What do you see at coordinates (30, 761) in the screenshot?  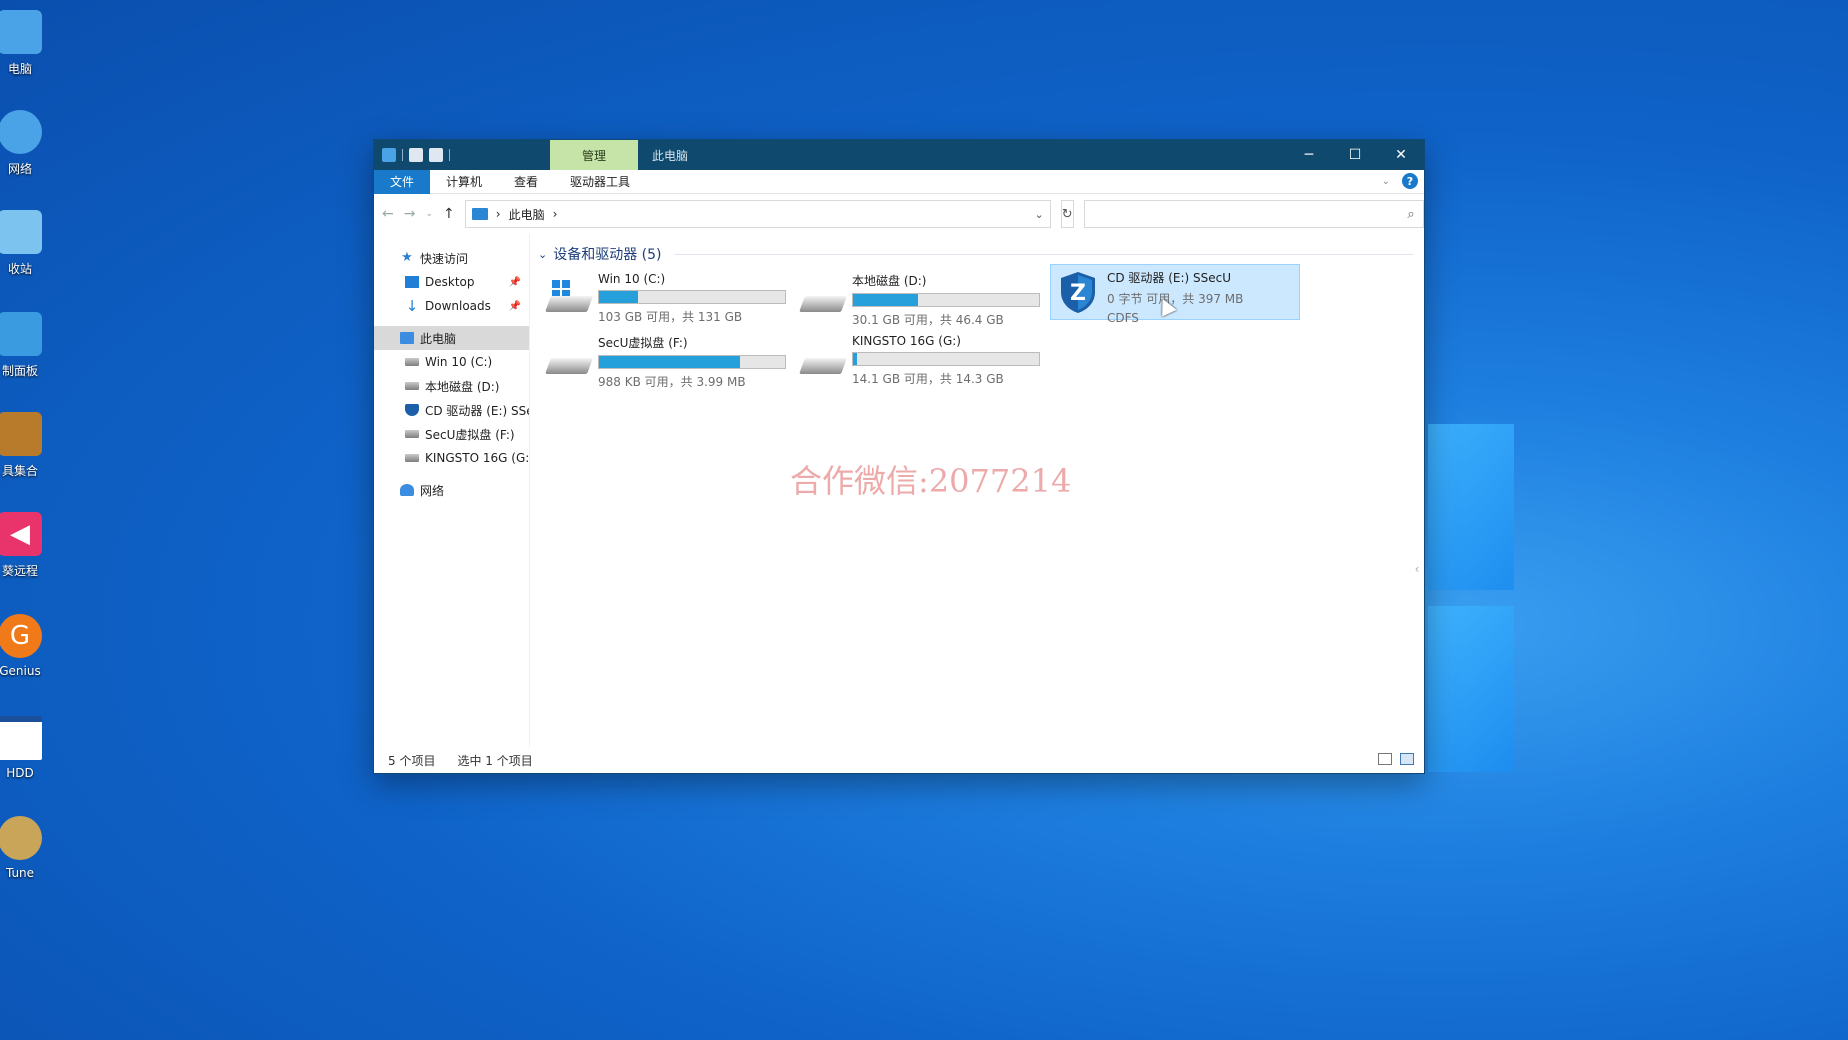 I see `desktop-icon-hdd: HDD` at bounding box center [30, 761].